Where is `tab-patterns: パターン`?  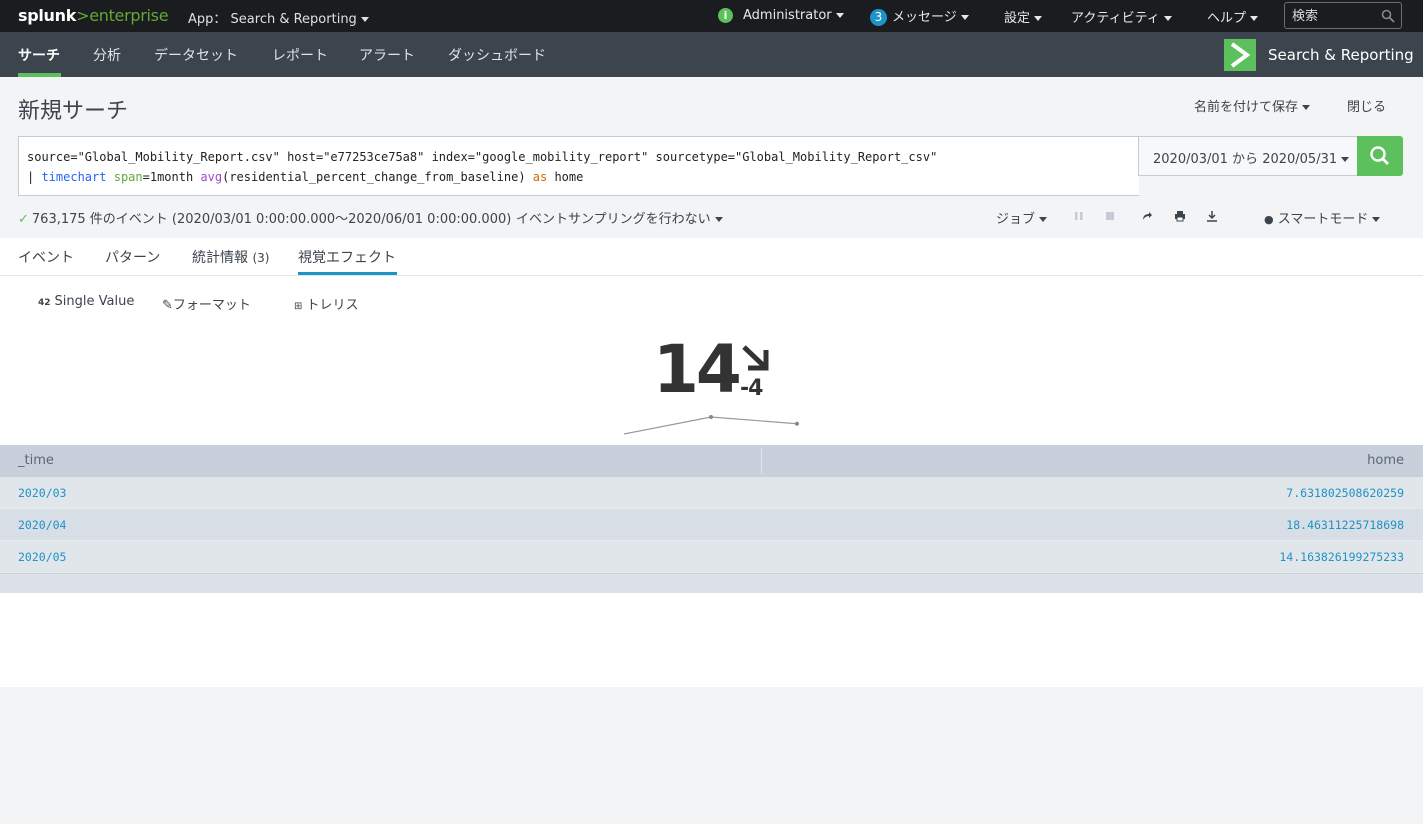
tab-patterns: パターン is located at coordinates (132, 257).